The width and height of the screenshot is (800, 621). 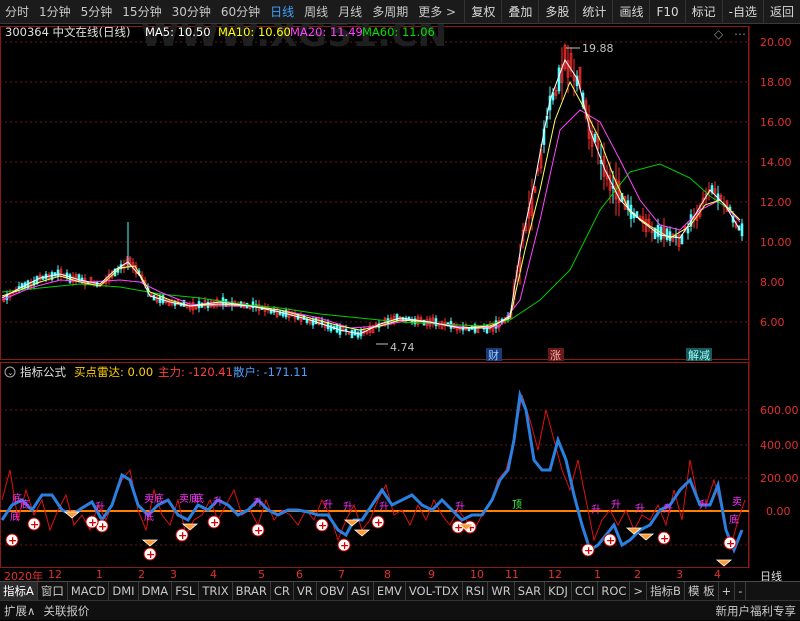 I want to click on indicator-tab-8: CR, so click(x=282, y=591).